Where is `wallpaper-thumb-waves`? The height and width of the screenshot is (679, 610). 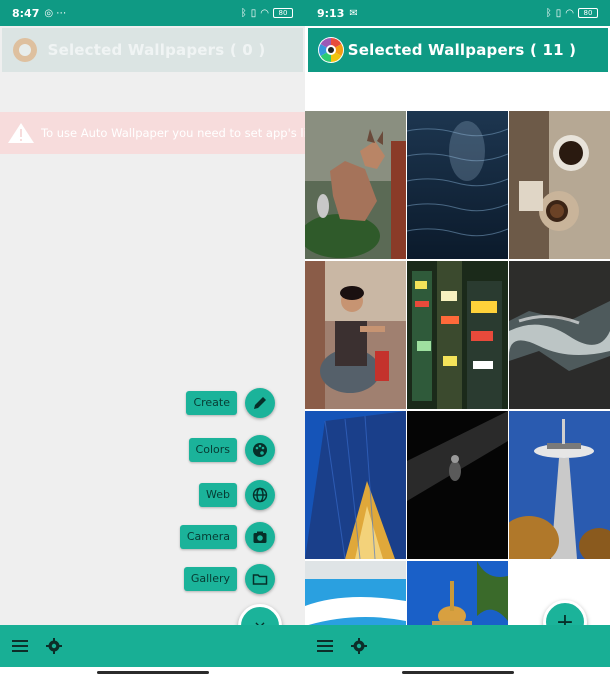
wallpaper-thumb-waves is located at coordinates (559, 335).